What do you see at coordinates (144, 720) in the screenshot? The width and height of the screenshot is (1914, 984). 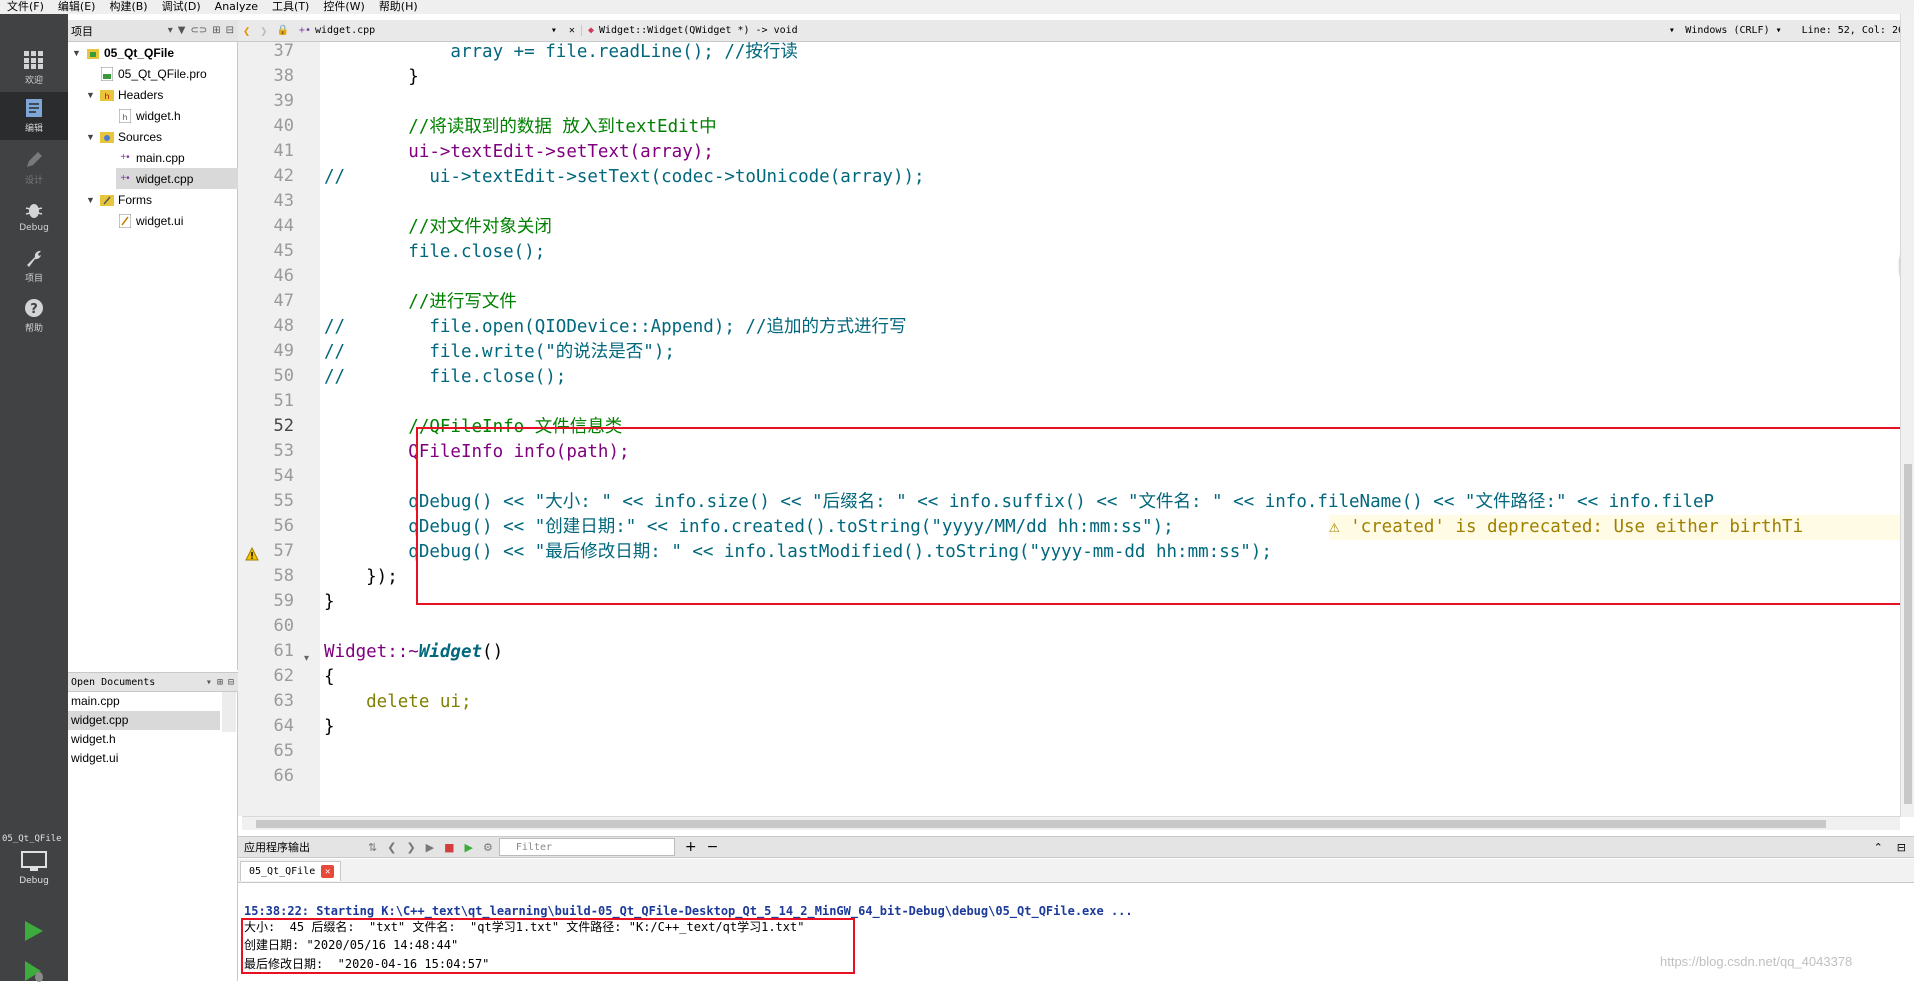 I see `open-document-item: widget.cpp` at bounding box center [144, 720].